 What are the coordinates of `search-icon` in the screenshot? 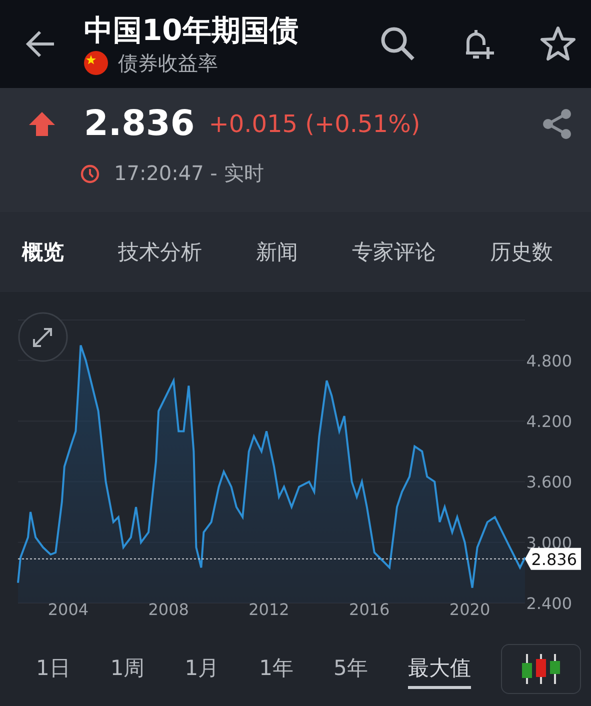 It's located at (398, 44).